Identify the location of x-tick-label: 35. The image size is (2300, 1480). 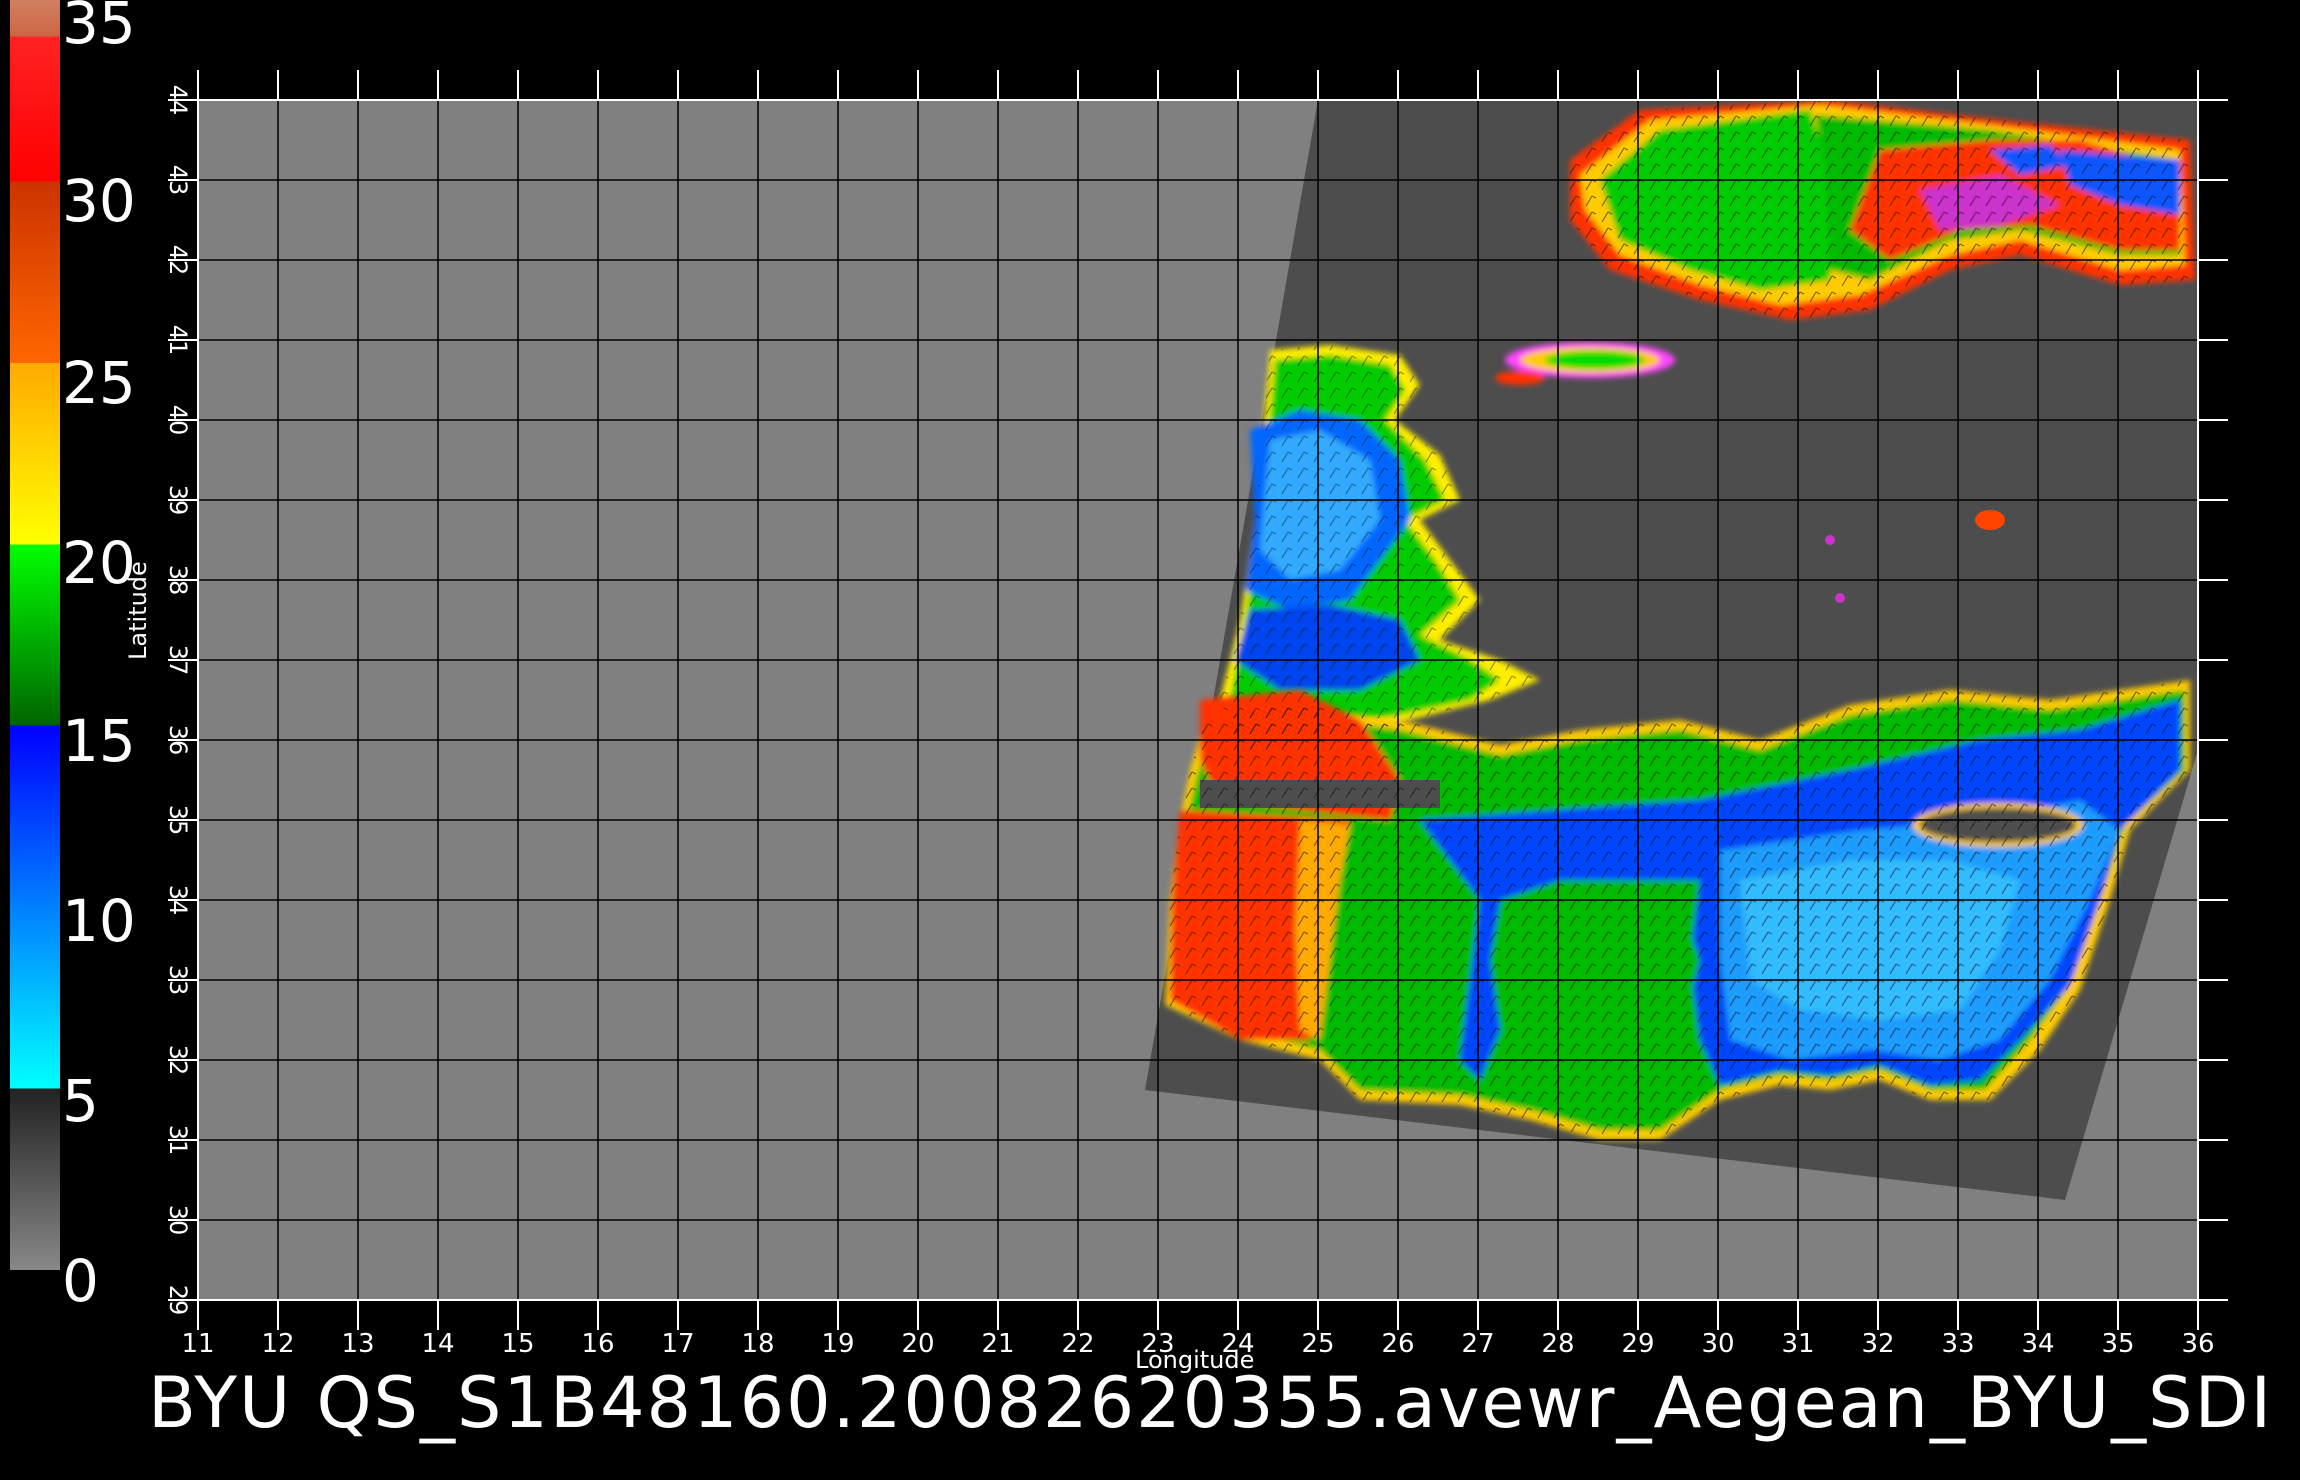
(2117, 1344).